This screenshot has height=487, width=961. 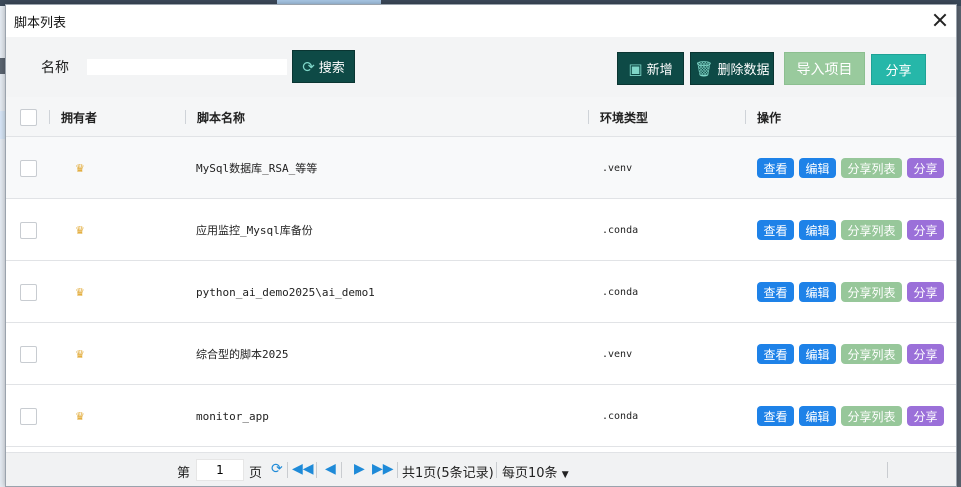 I want to click on header-owner: 拥有者, so click(x=79, y=117).